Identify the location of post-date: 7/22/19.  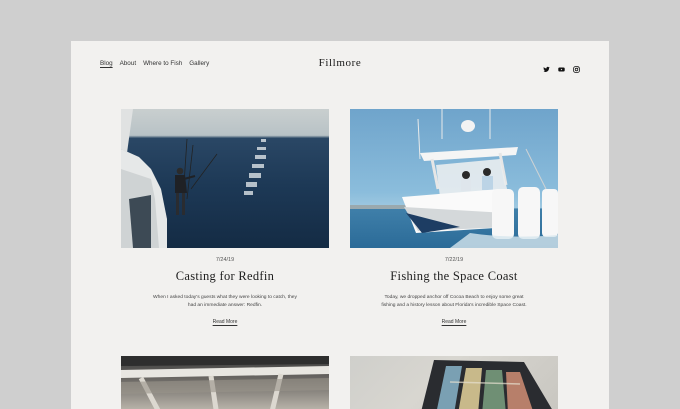
(454, 260).